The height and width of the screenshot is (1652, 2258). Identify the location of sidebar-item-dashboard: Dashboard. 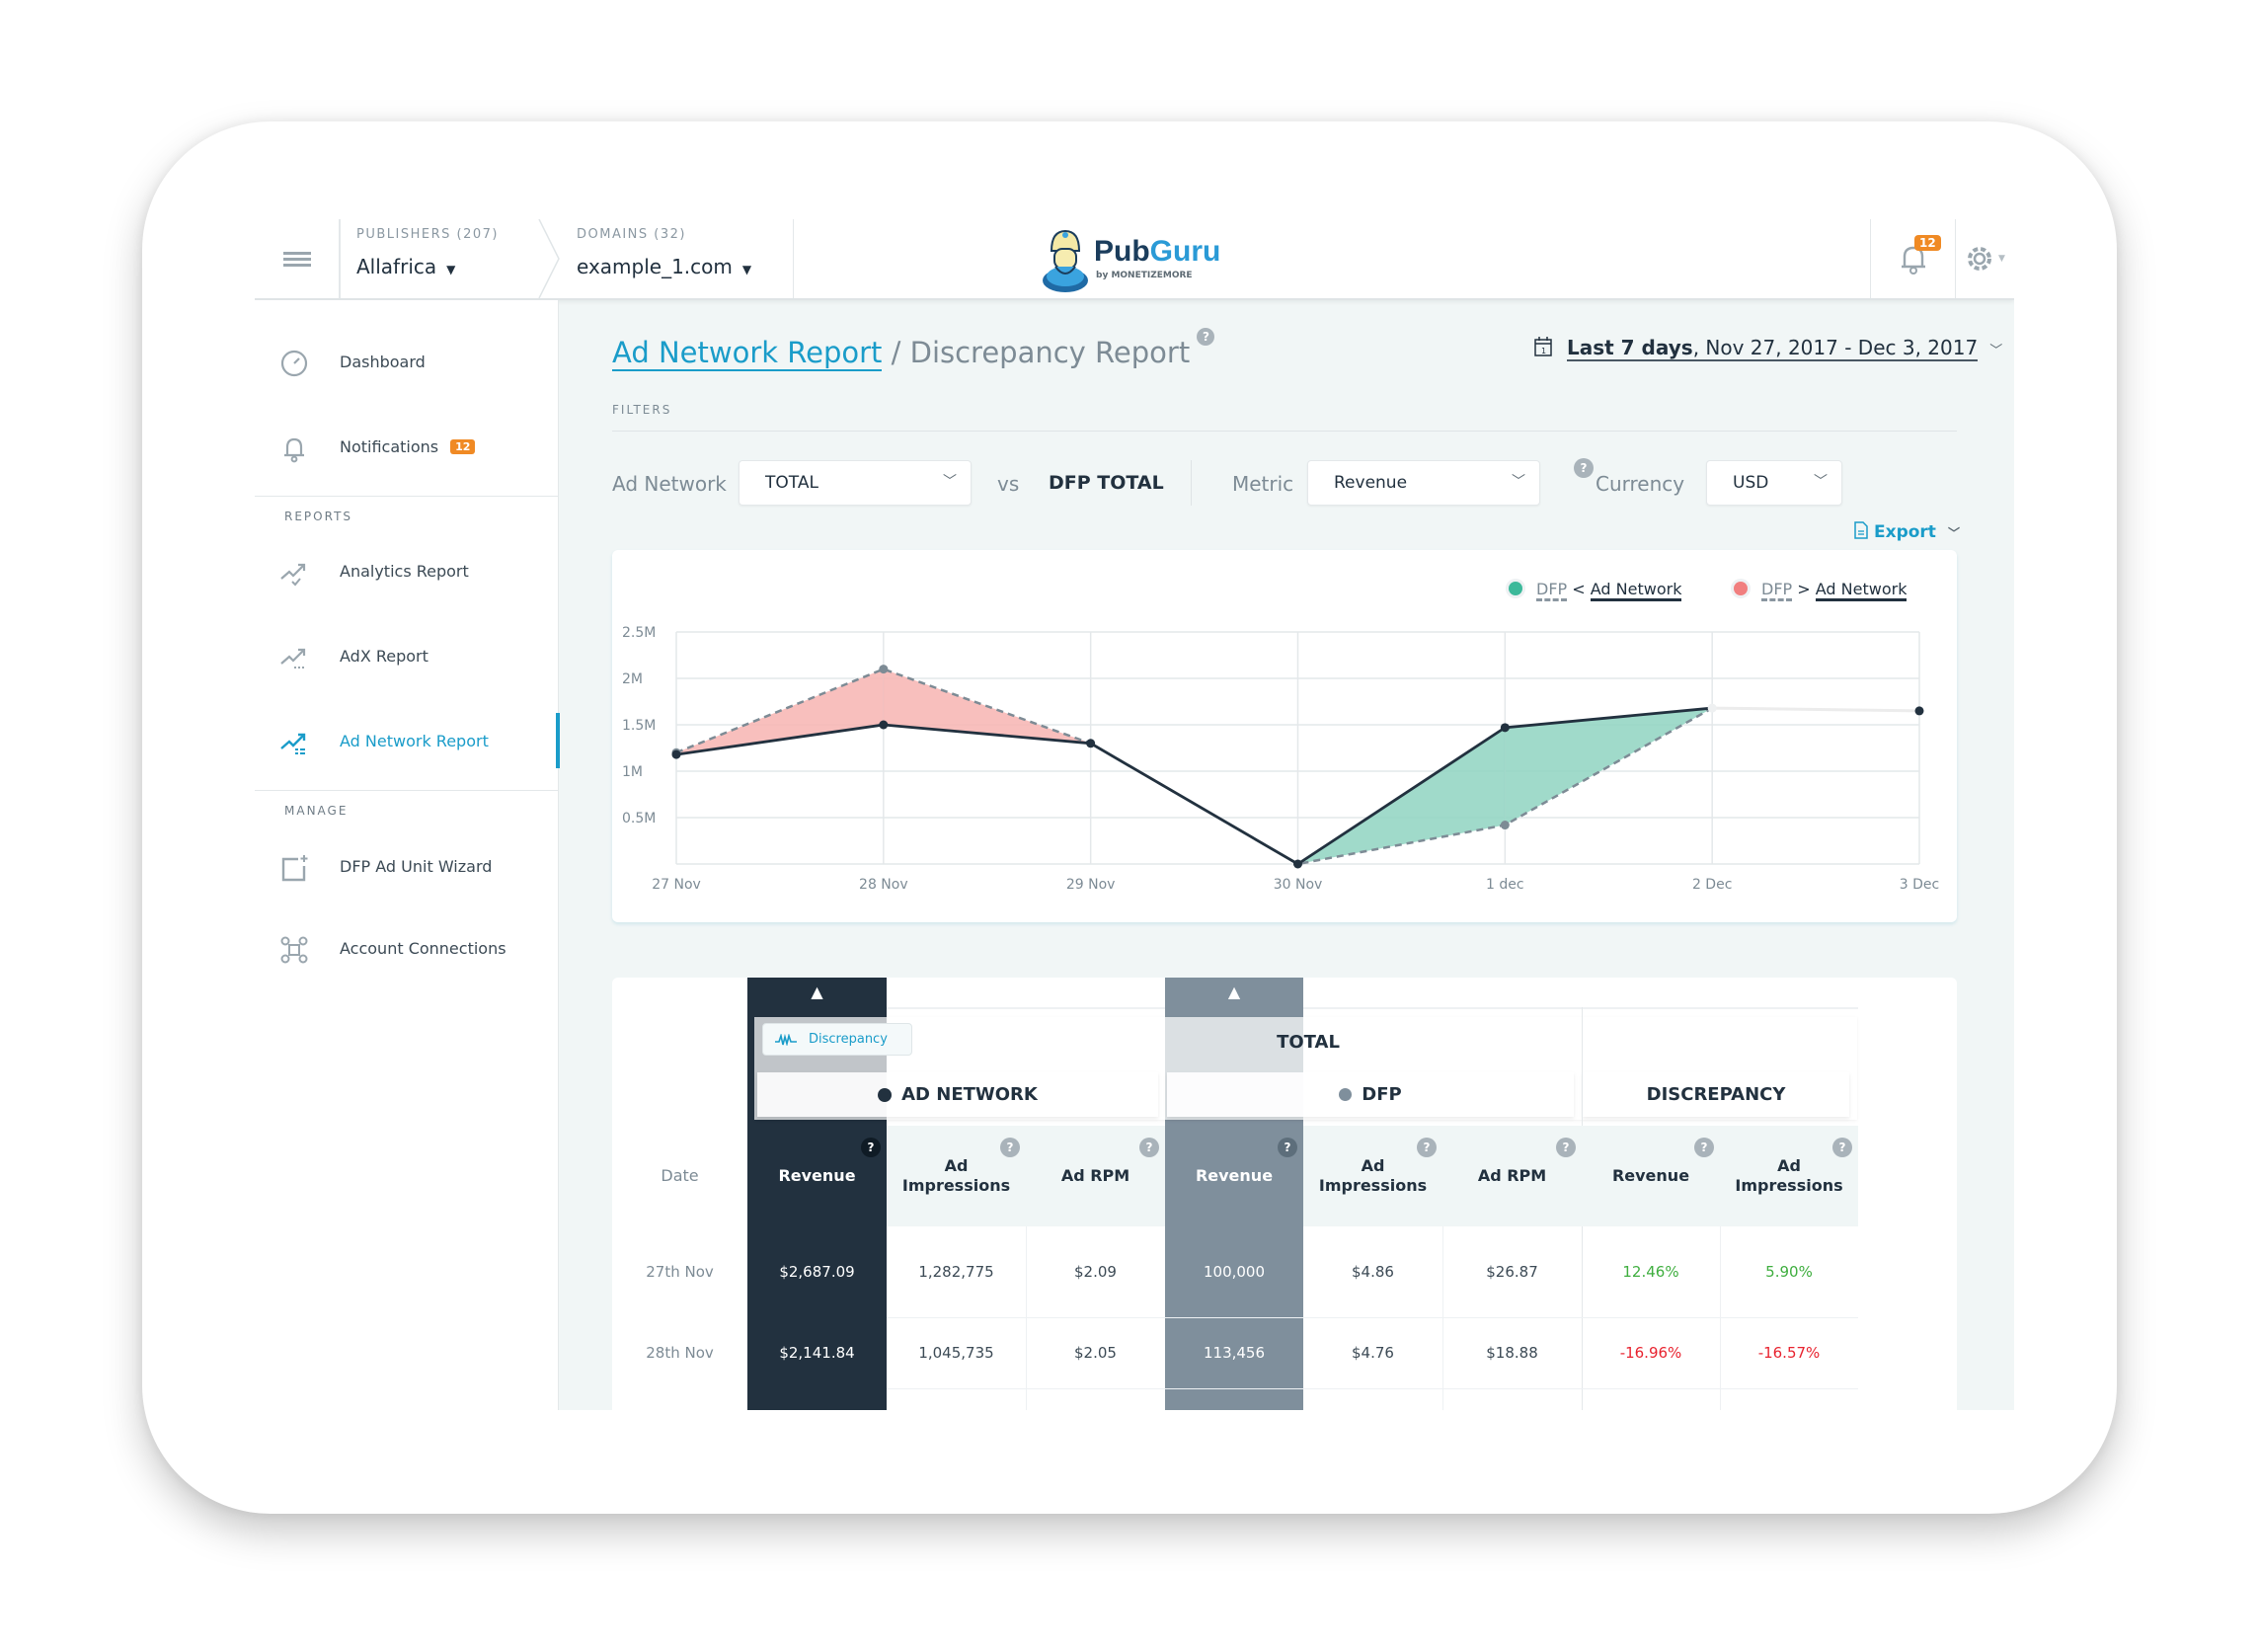
(407, 363).